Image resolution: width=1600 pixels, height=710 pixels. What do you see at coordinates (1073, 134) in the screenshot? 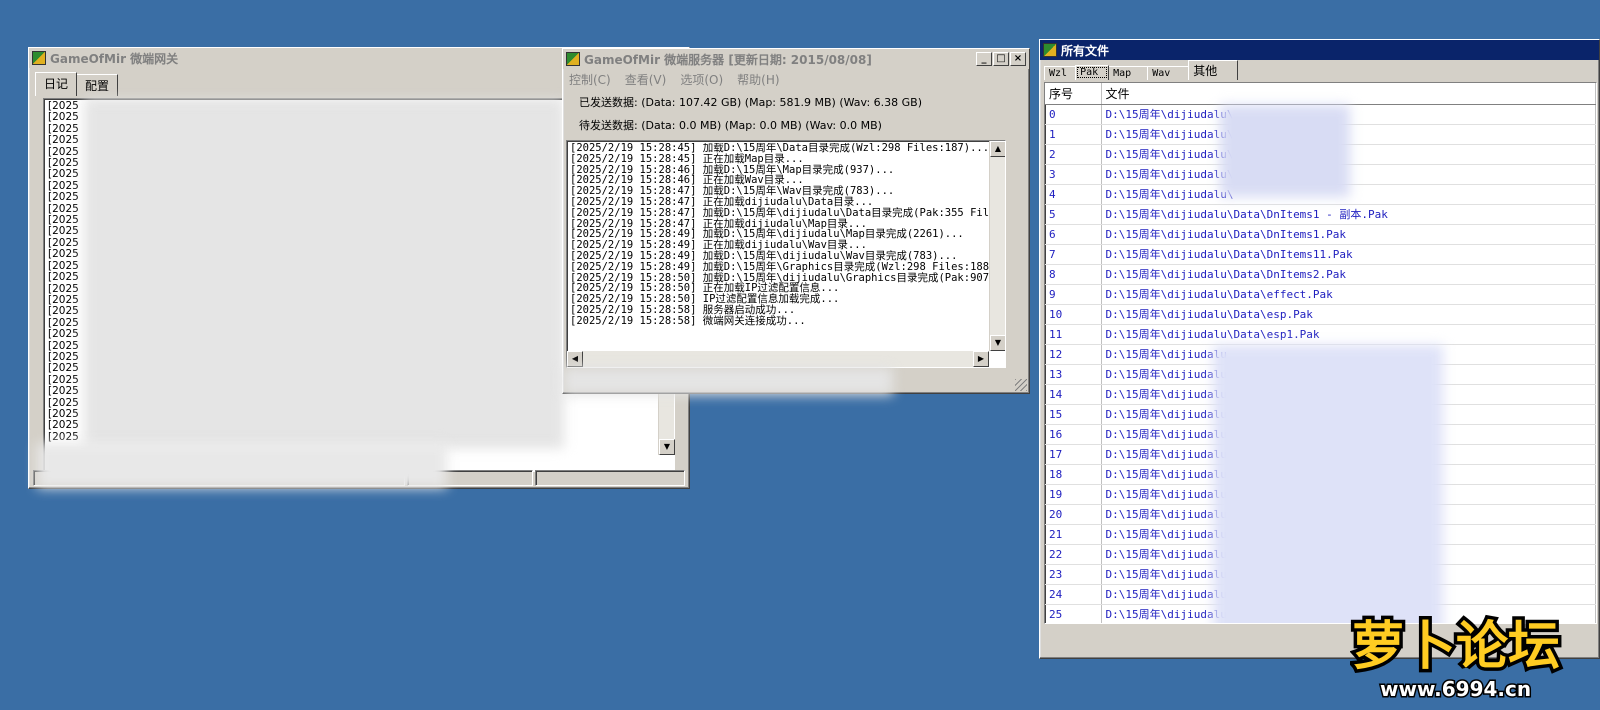
I see `row-index: 1` at bounding box center [1073, 134].